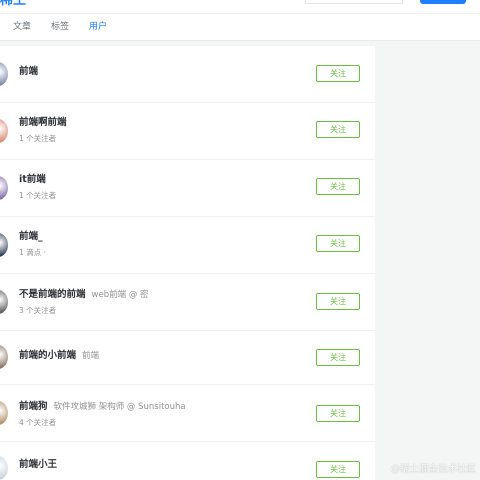 The height and width of the screenshot is (480, 480). What do you see at coordinates (187, 358) in the screenshot?
I see `list-item: 前端的小前端 前端 关注` at bounding box center [187, 358].